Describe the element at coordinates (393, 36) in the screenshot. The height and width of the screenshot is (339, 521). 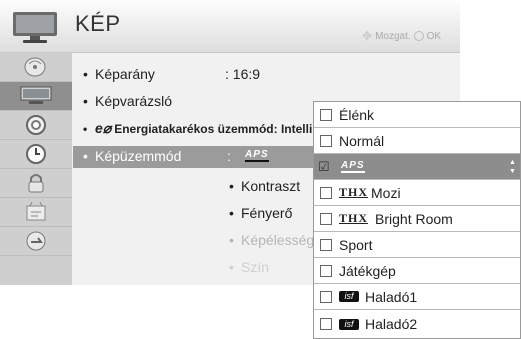
I see `move-hint-label: Mozgat.` at that location.